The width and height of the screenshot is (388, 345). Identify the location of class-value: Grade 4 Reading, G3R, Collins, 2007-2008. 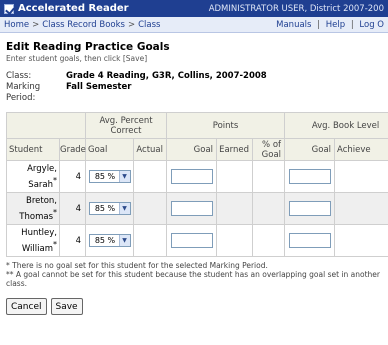
(166, 76).